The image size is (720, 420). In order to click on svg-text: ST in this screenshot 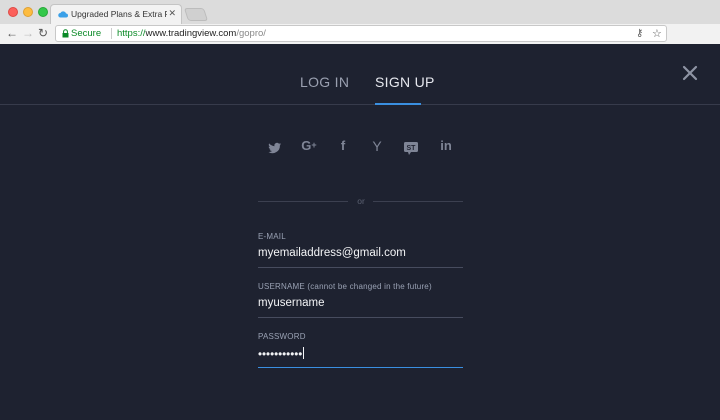, I will do `click(412, 148)`.